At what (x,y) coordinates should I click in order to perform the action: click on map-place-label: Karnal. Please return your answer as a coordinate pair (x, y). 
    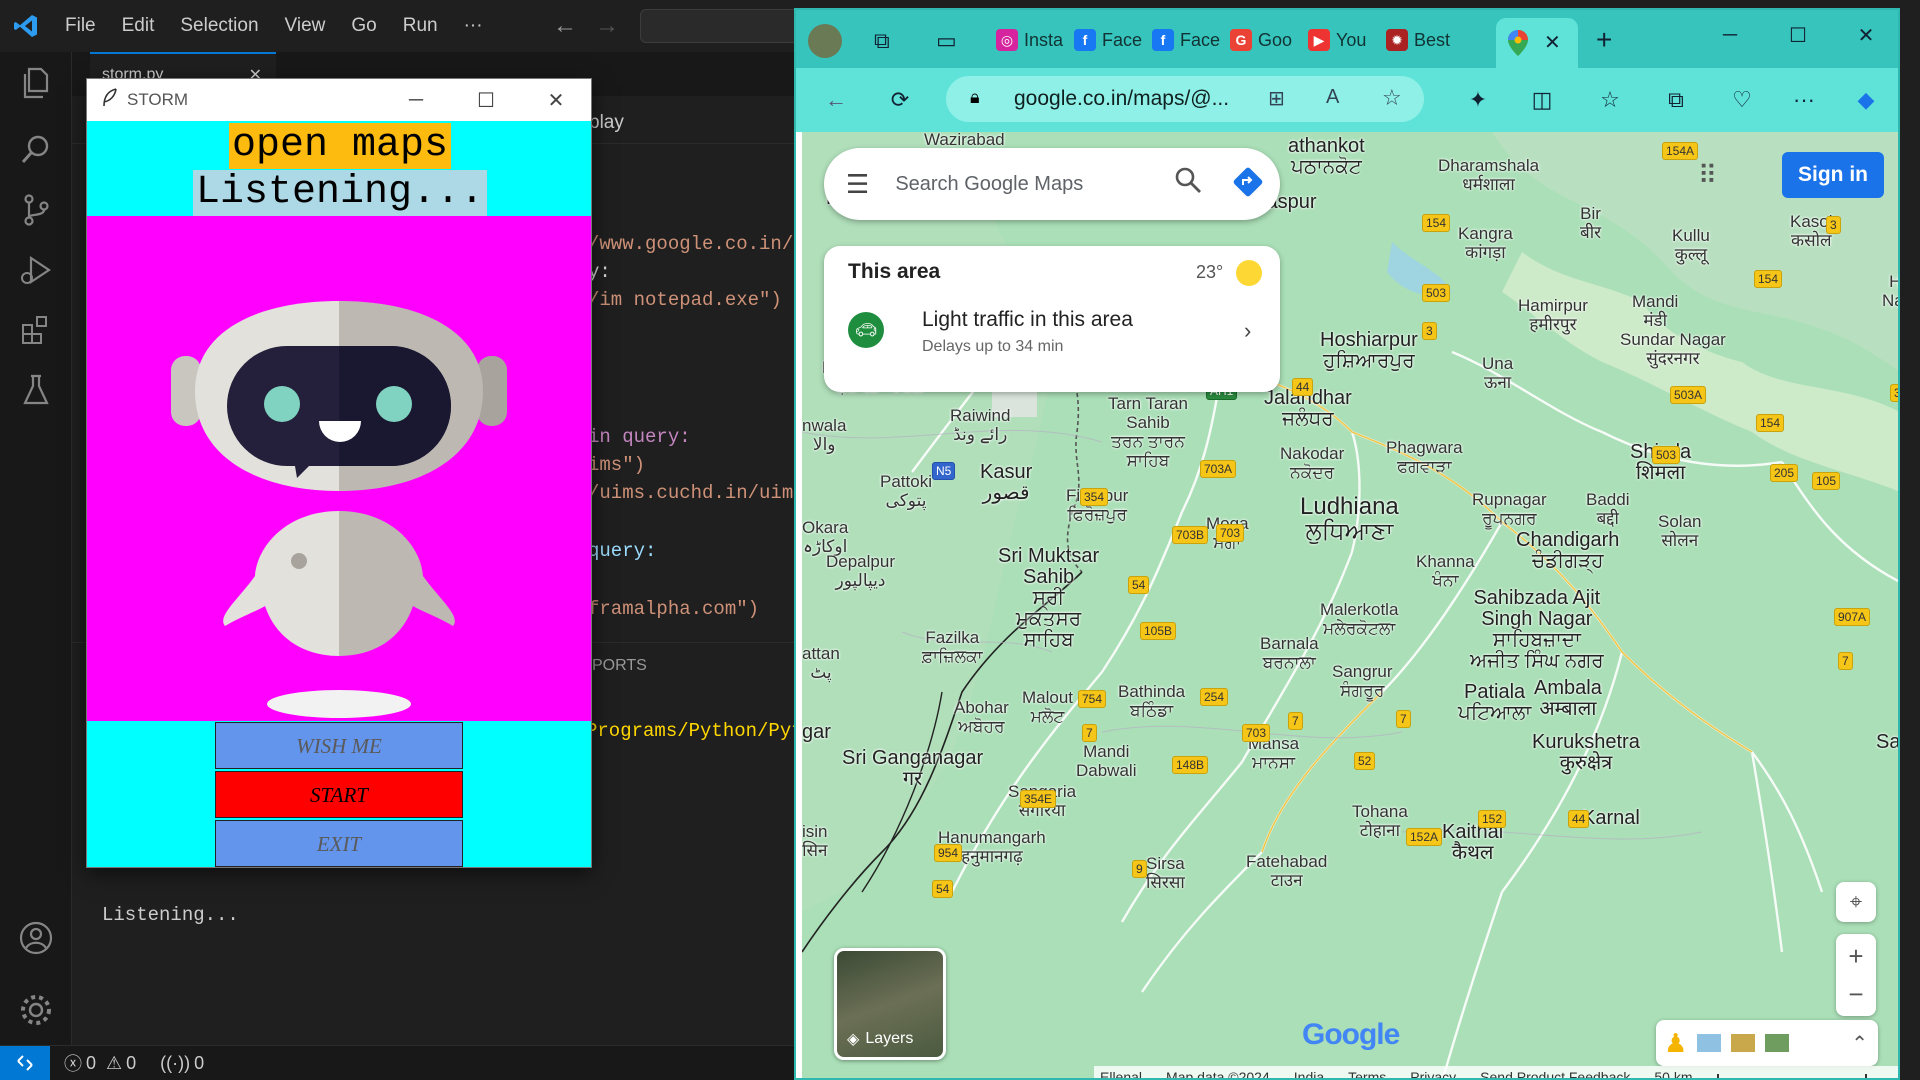
    Looking at the image, I should click on (1611, 818).